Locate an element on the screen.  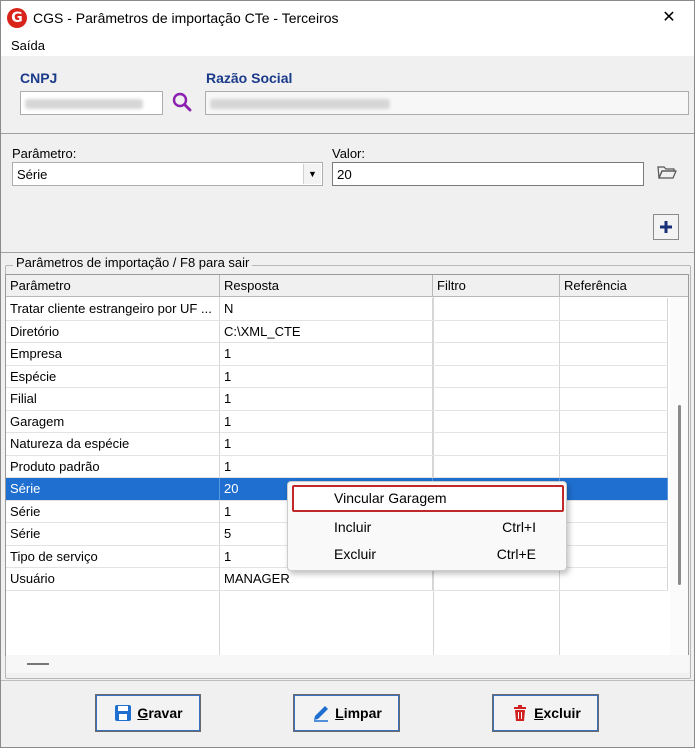
menu-item-incluir: Incluir Ctrl+I is located at coordinates (428, 527).